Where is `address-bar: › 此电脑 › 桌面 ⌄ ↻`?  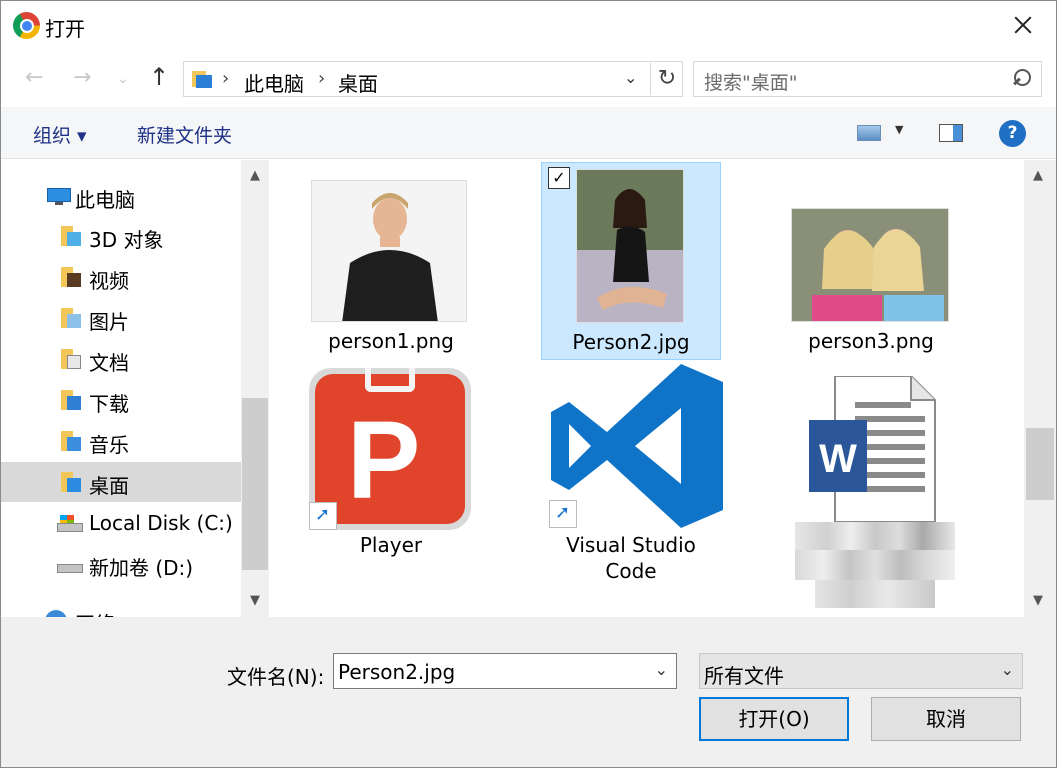
address-bar: › 此电脑 › 桌面 ⌄ ↻ is located at coordinates (433, 79).